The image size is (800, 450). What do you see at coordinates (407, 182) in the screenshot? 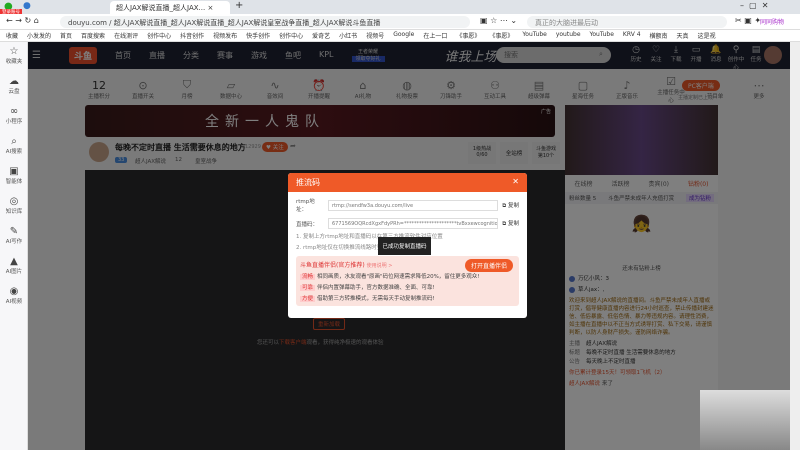
I see `dialog-header: 推流码 ✕` at bounding box center [407, 182].